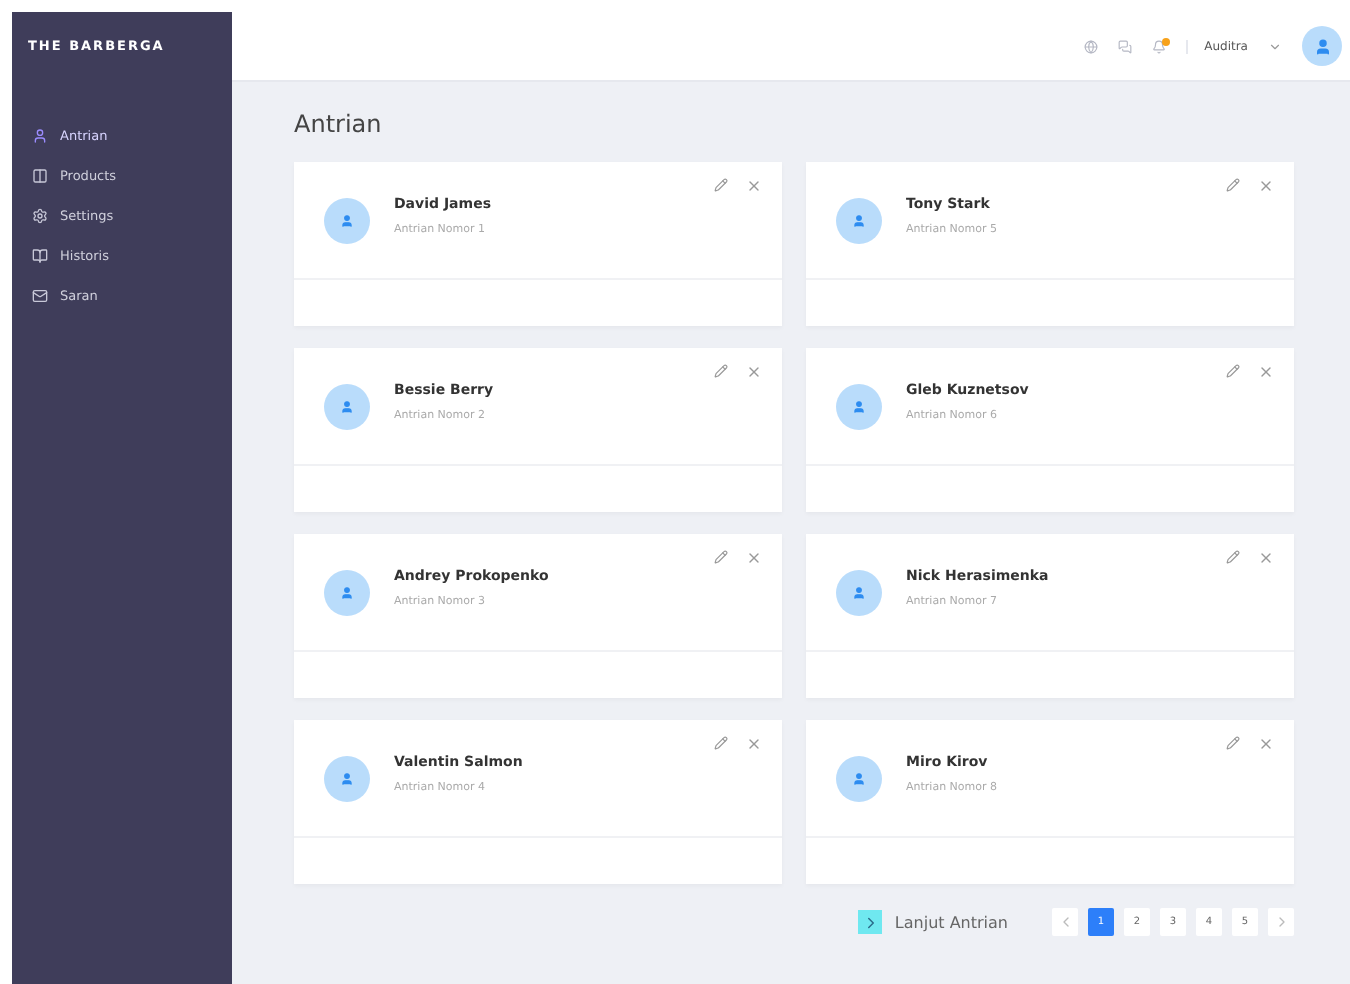  Describe the element at coordinates (1275, 46) in the screenshot. I see `chevron-down-icon` at that location.